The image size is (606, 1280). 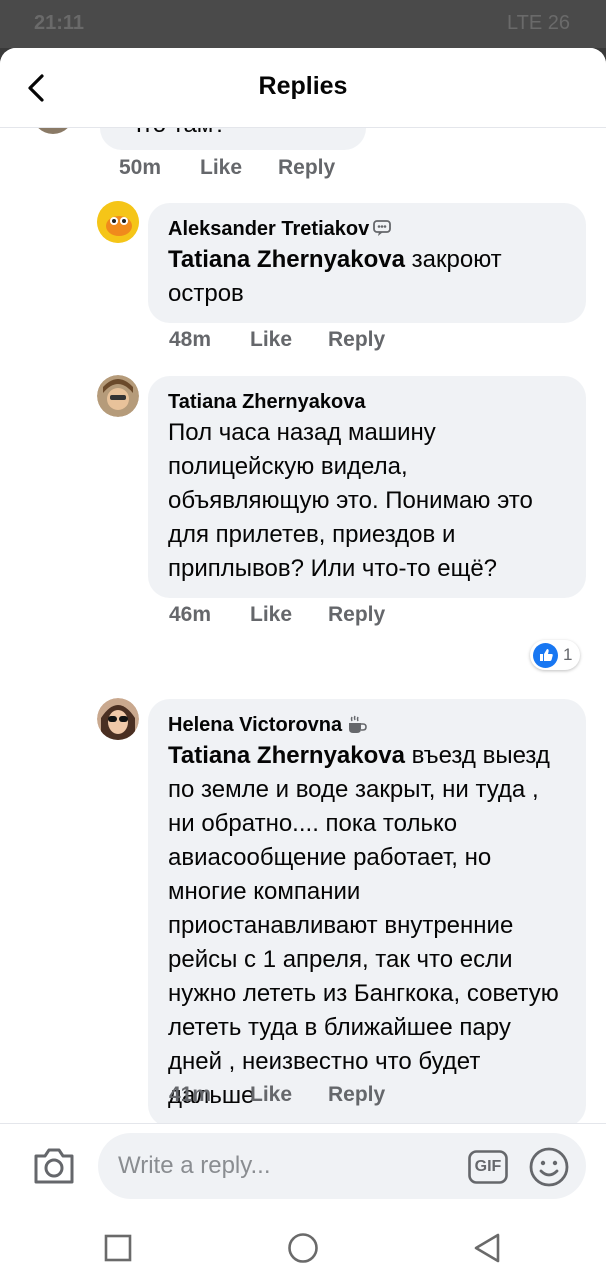 I want to click on comment-text: Что там?, so click(x=176, y=135).